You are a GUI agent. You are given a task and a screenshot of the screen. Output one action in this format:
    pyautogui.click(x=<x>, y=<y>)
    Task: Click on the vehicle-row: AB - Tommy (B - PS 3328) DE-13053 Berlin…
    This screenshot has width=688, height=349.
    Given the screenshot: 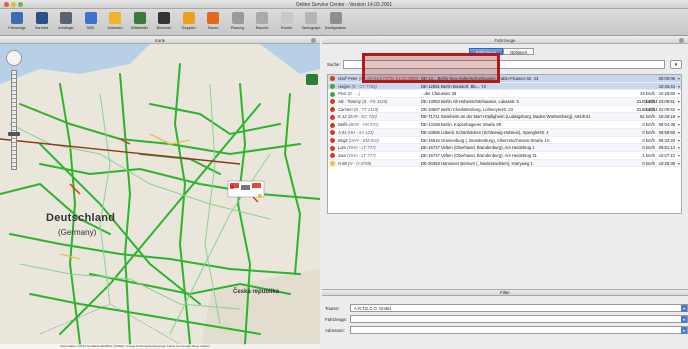 What is the action you would take?
    pyautogui.click(x=504, y=102)
    